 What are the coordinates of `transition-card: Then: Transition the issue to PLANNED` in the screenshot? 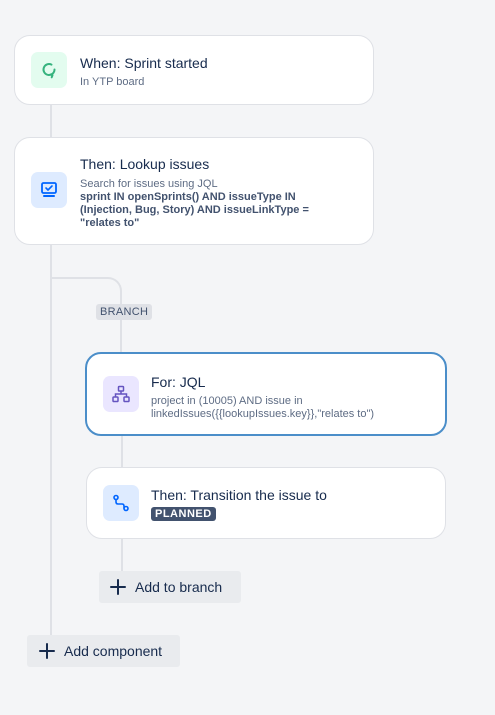 It's located at (266, 503).